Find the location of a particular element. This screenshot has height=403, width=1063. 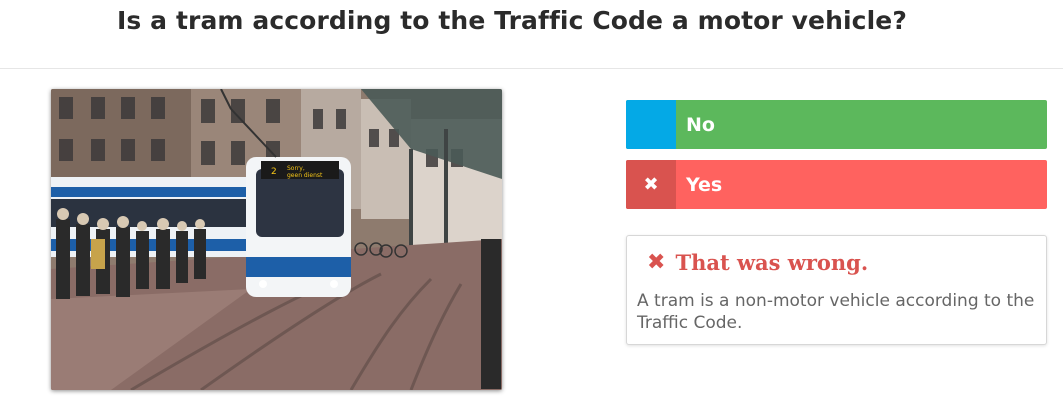

tram-sign-line2: geen dienst is located at coordinates (305, 175).